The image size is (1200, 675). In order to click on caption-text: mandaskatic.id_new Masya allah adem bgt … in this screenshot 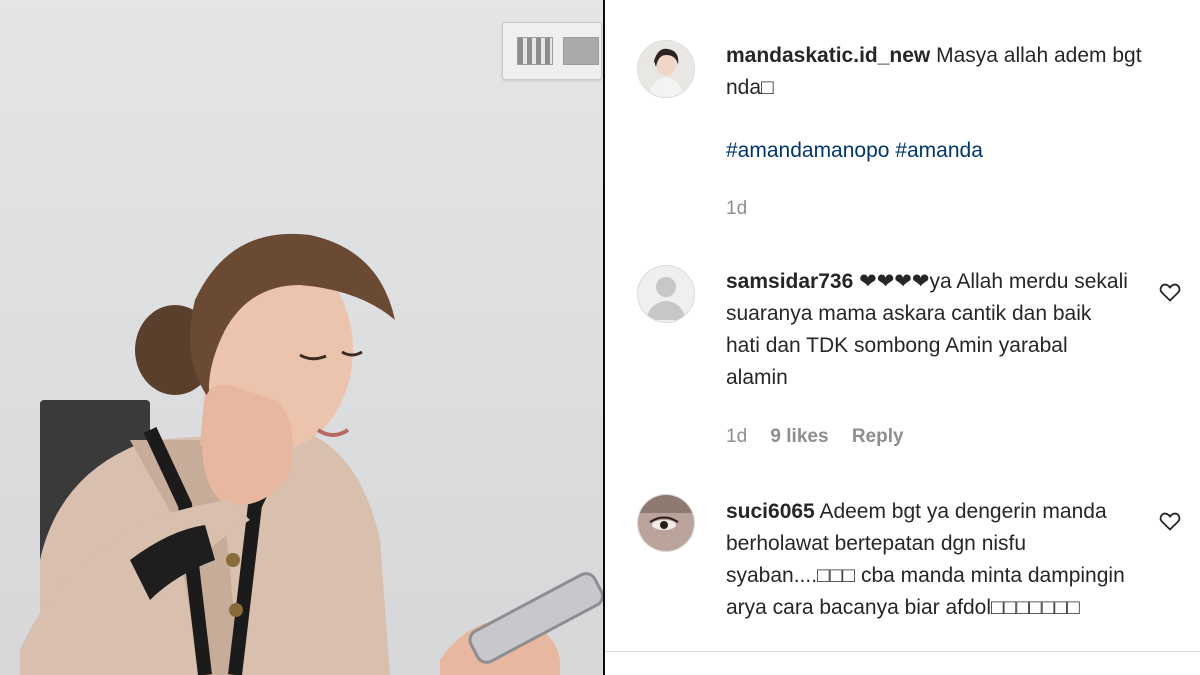, I will do `click(936, 72)`.